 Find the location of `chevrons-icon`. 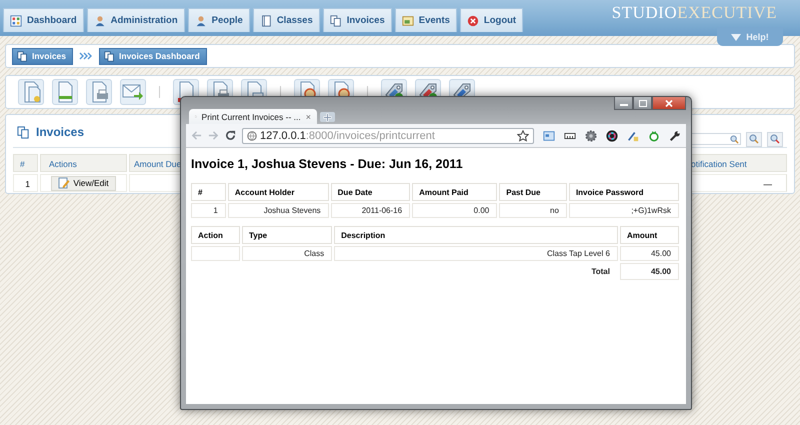

chevrons-icon is located at coordinates (86, 56).